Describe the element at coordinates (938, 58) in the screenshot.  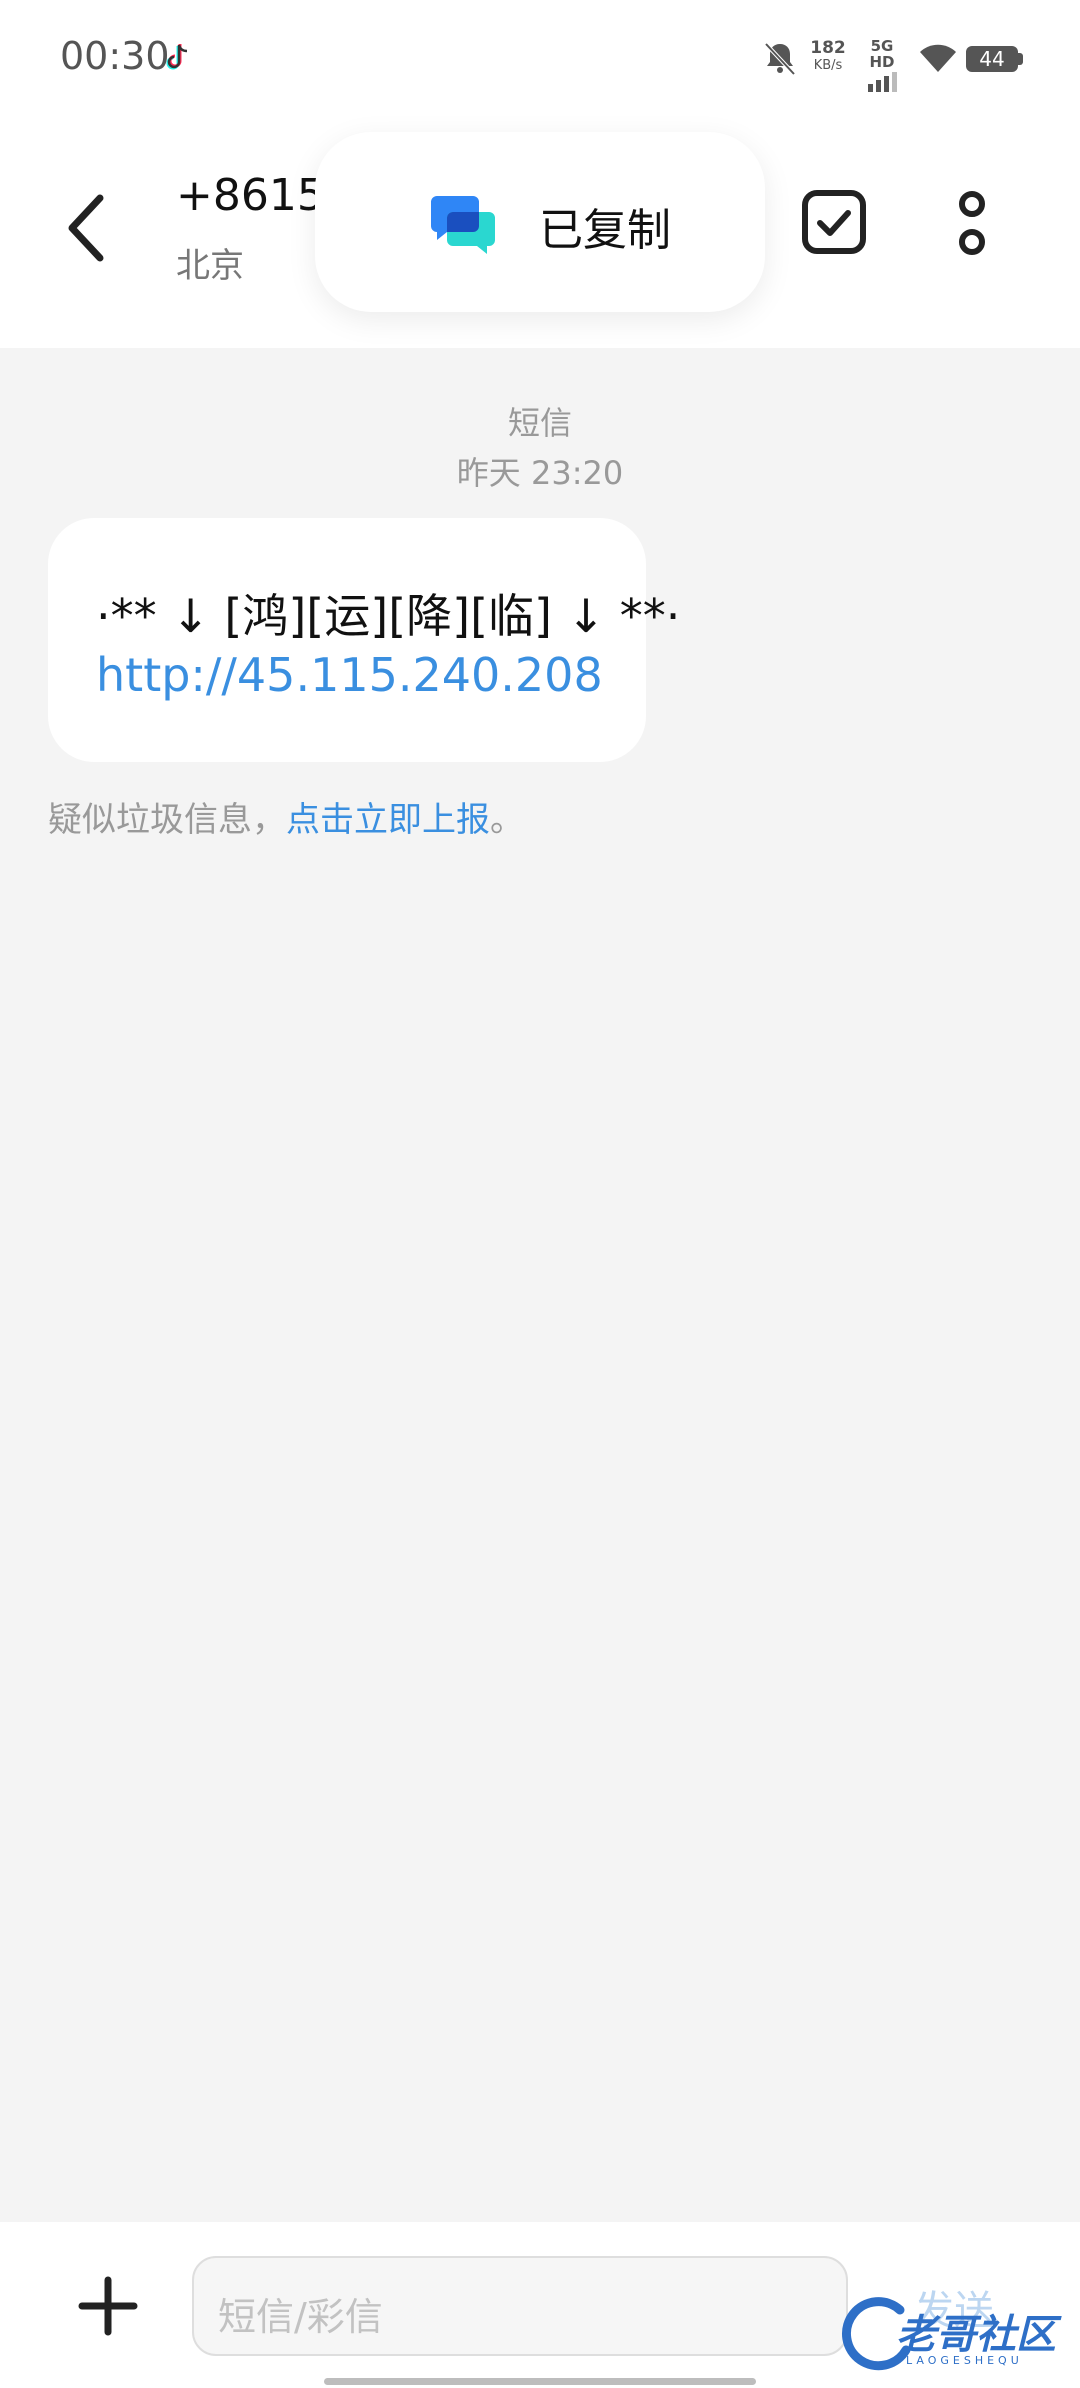
I see `wifi-icon` at that location.